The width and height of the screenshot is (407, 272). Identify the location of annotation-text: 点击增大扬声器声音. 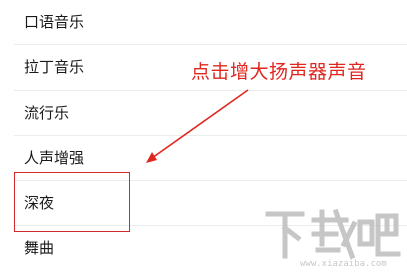
(279, 72).